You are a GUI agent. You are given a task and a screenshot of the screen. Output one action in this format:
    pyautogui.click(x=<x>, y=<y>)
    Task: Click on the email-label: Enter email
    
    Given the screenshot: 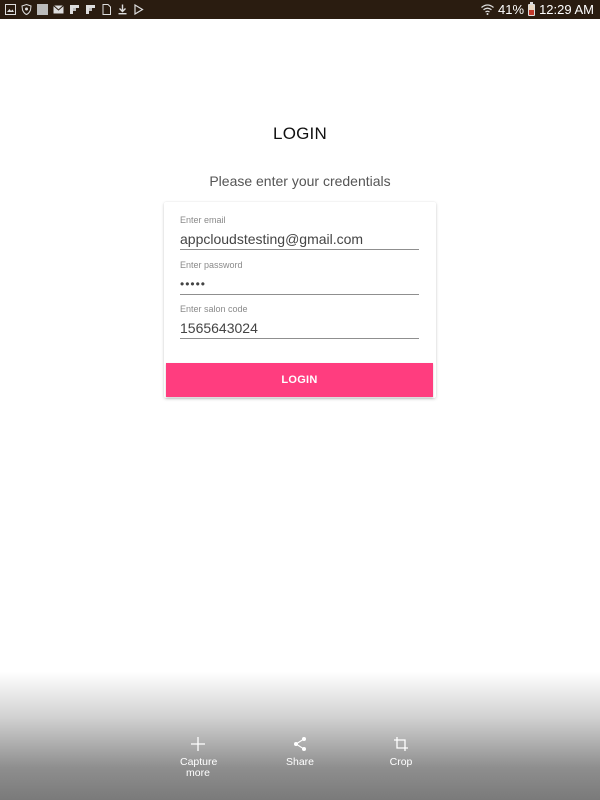 What is the action you would take?
    pyautogui.click(x=203, y=220)
    